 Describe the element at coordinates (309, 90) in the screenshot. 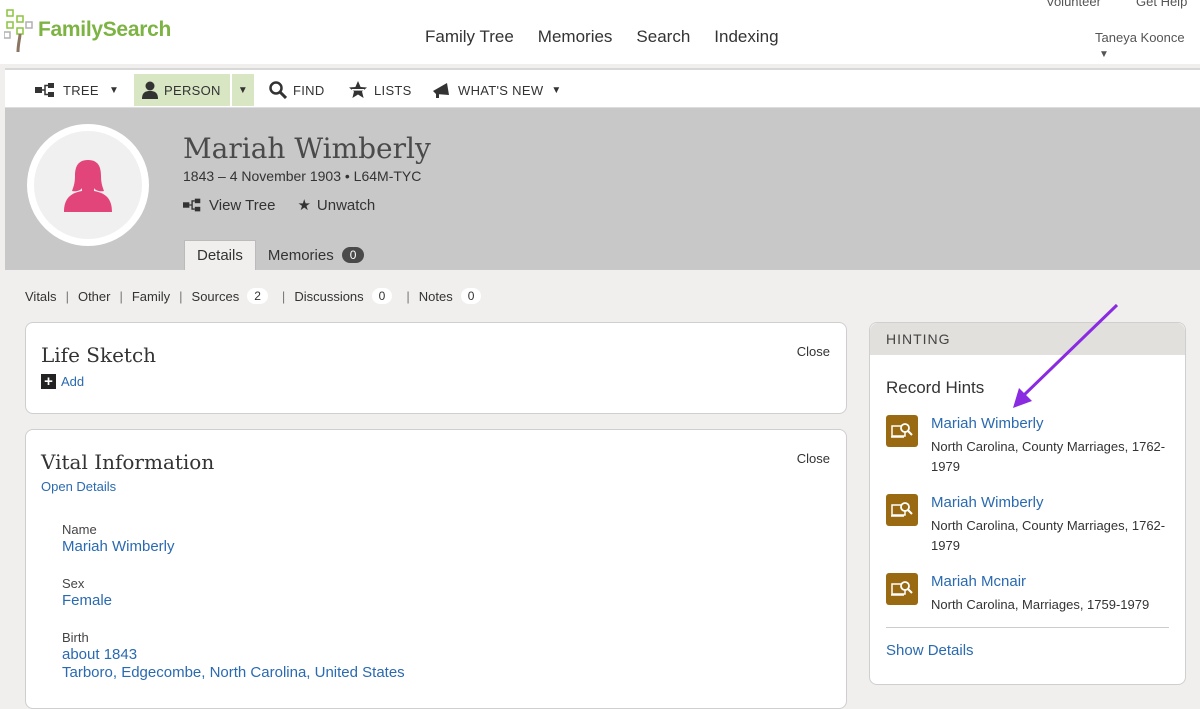

I see `find-label: FIND` at that location.